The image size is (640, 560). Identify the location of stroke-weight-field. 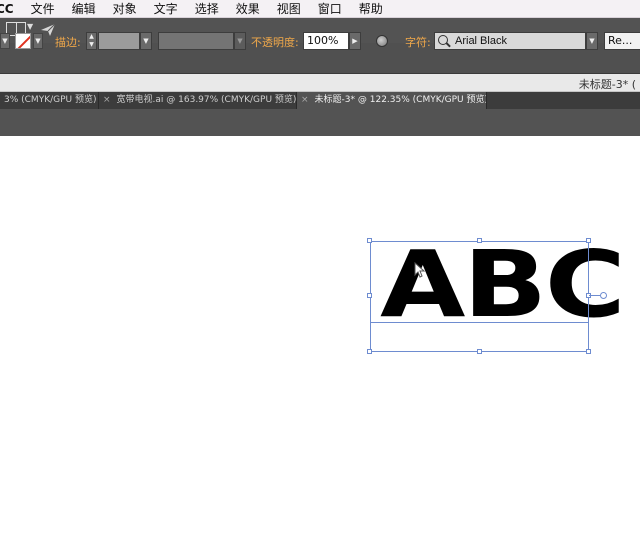
(119, 41).